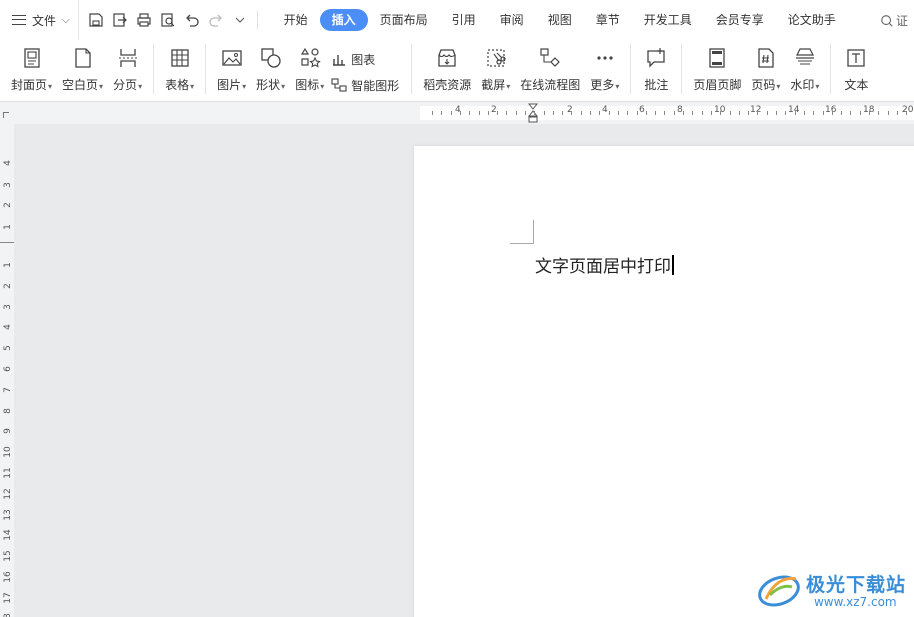  What do you see at coordinates (494, 110) in the screenshot?
I see `ruler-label: 2` at bounding box center [494, 110].